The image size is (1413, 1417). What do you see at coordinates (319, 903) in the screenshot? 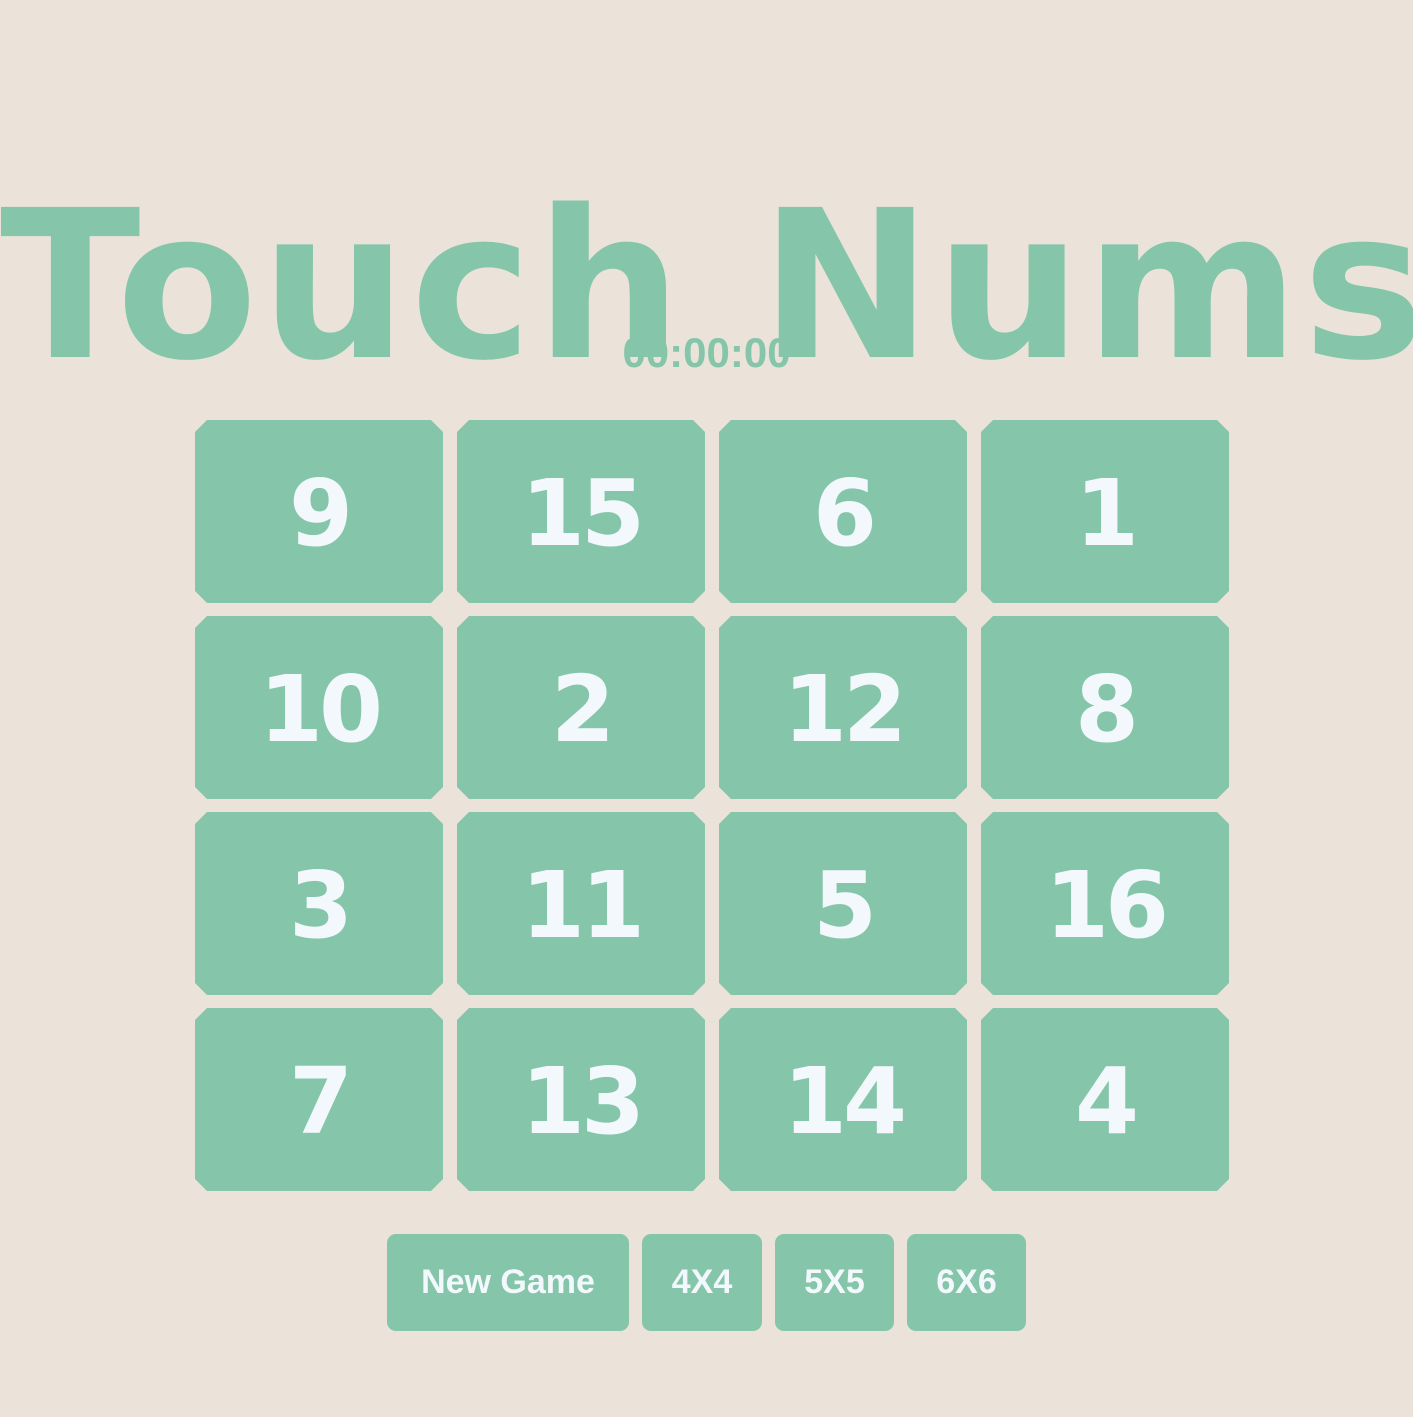
I see `number-tile: 3` at bounding box center [319, 903].